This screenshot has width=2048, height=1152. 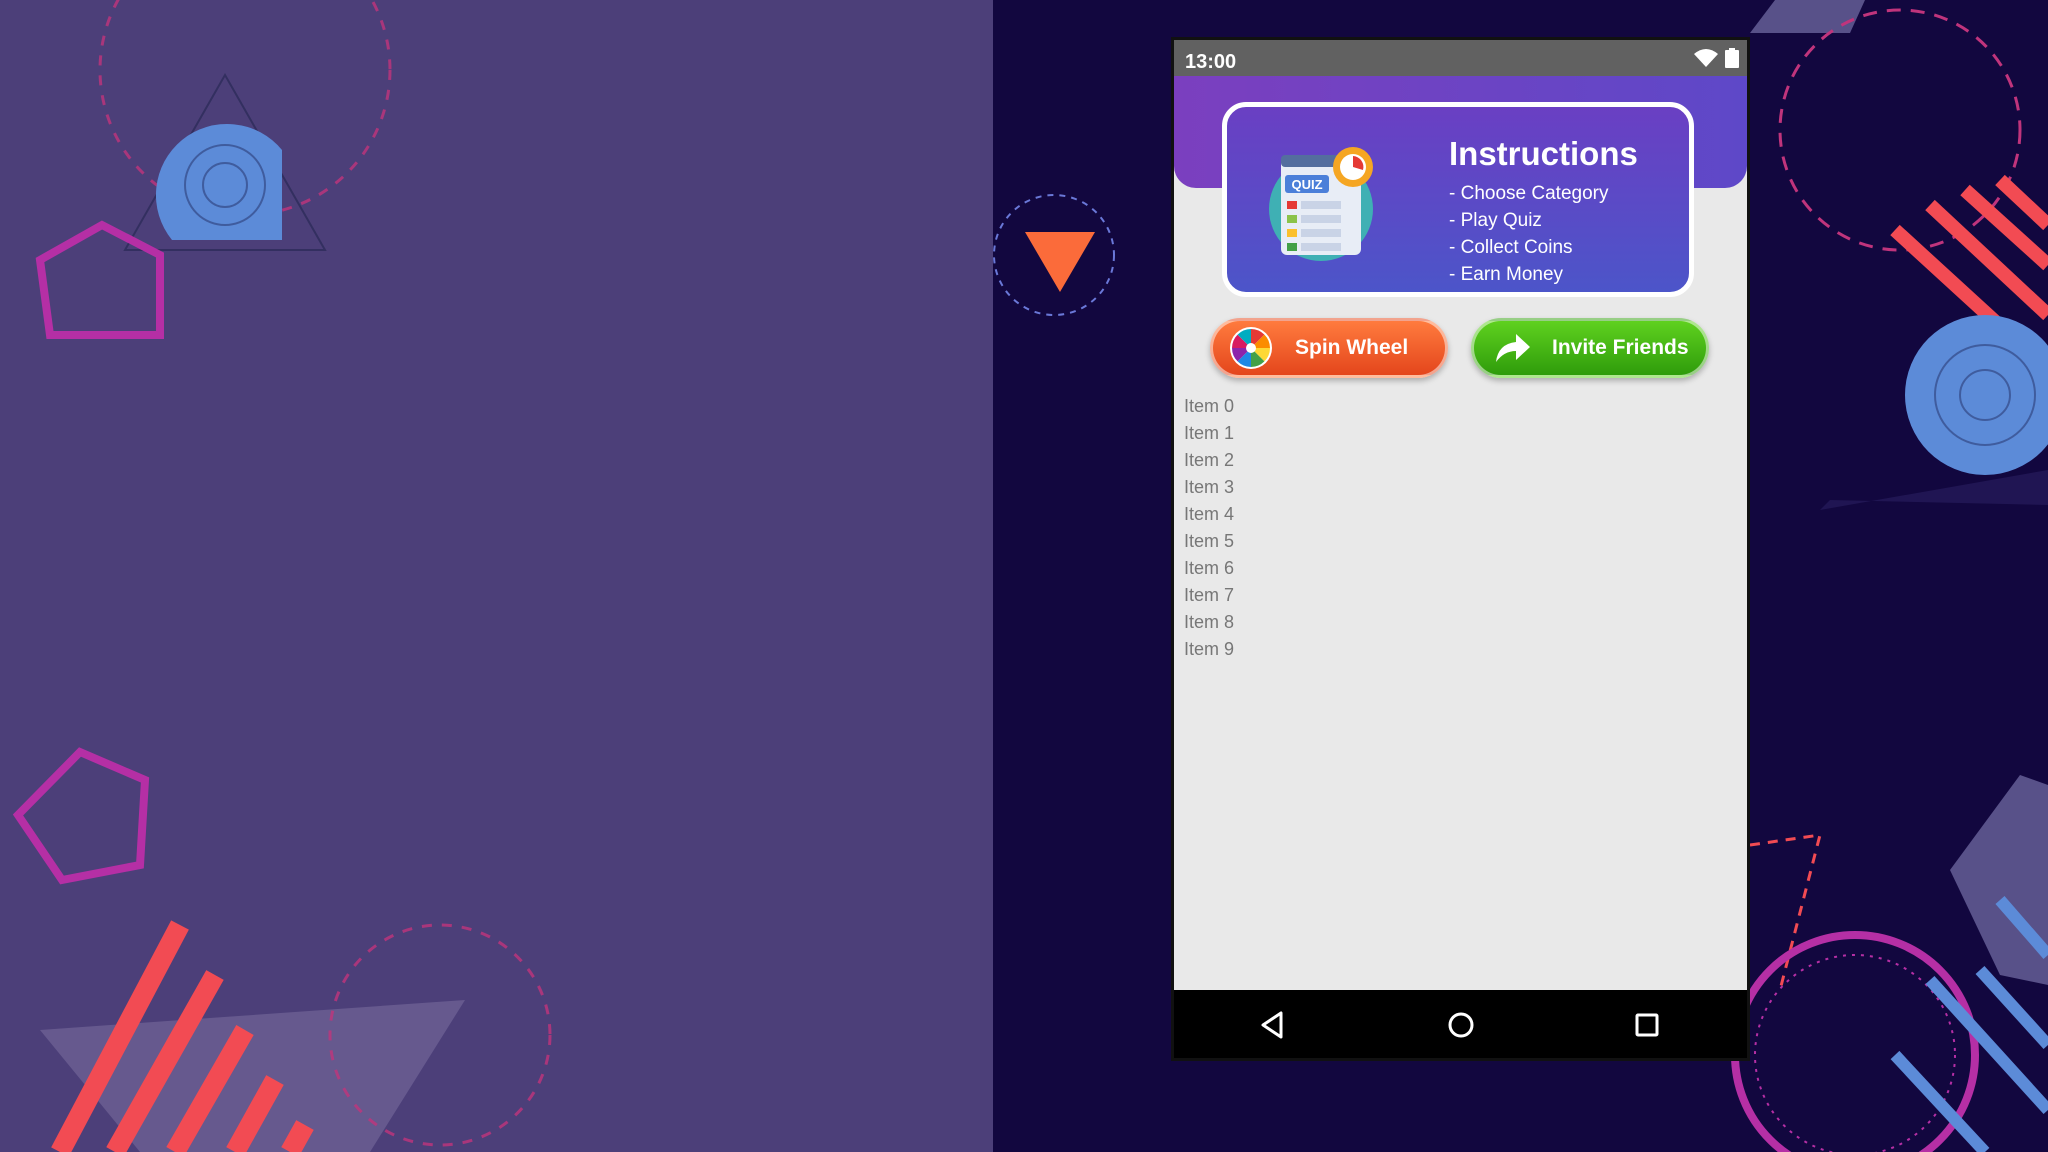 I want to click on square-recent-icon, so click(x=1647, y=1025).